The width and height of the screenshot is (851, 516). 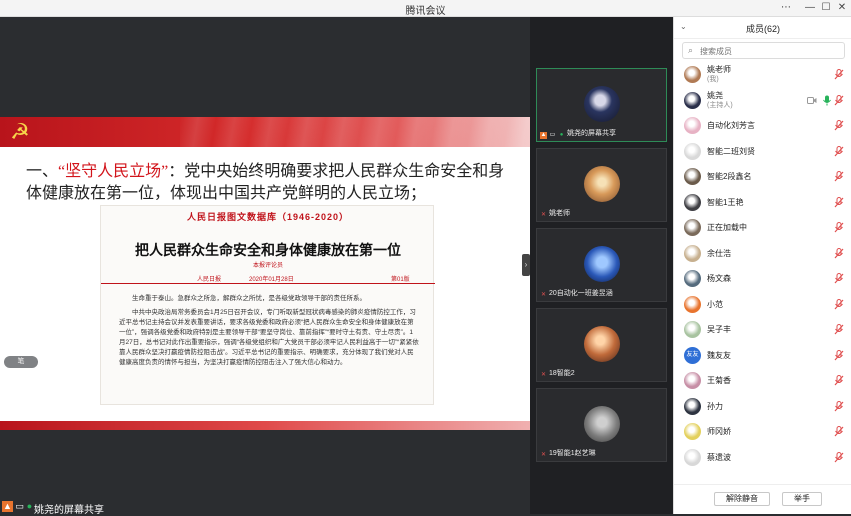 What do you see at coordinates (572, 453) in the screenshot?
I see `tile-name: 19智能1赵艺琳` at bounding box center [572, 453].